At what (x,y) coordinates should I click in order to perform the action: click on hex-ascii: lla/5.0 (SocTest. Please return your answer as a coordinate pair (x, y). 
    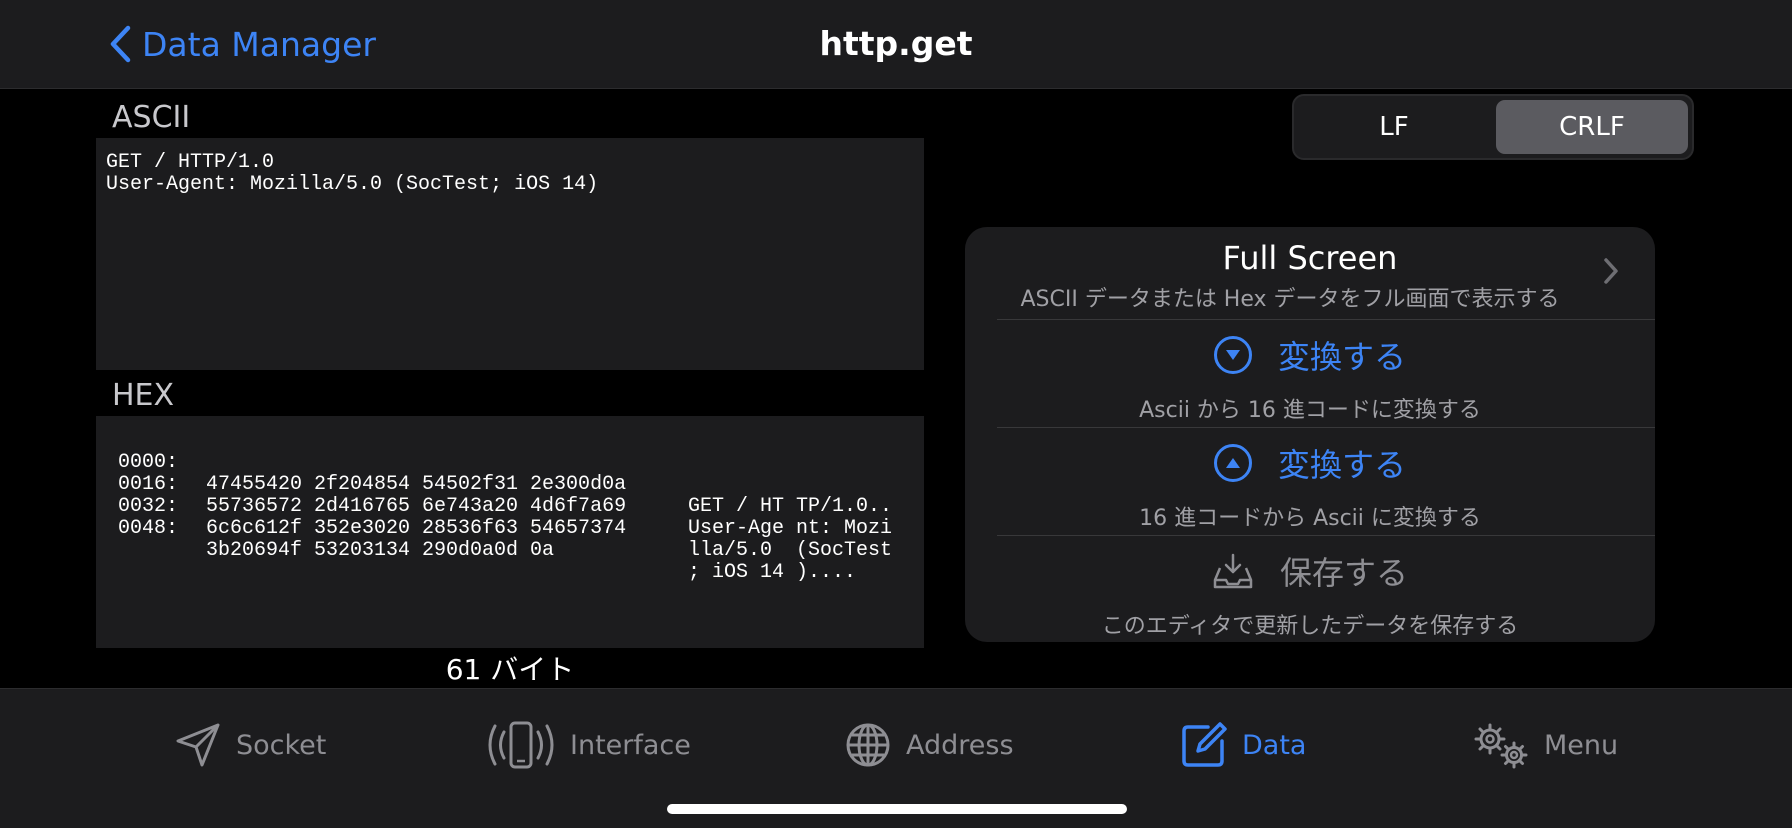
    Looking at the image, I should click on (790, 550).